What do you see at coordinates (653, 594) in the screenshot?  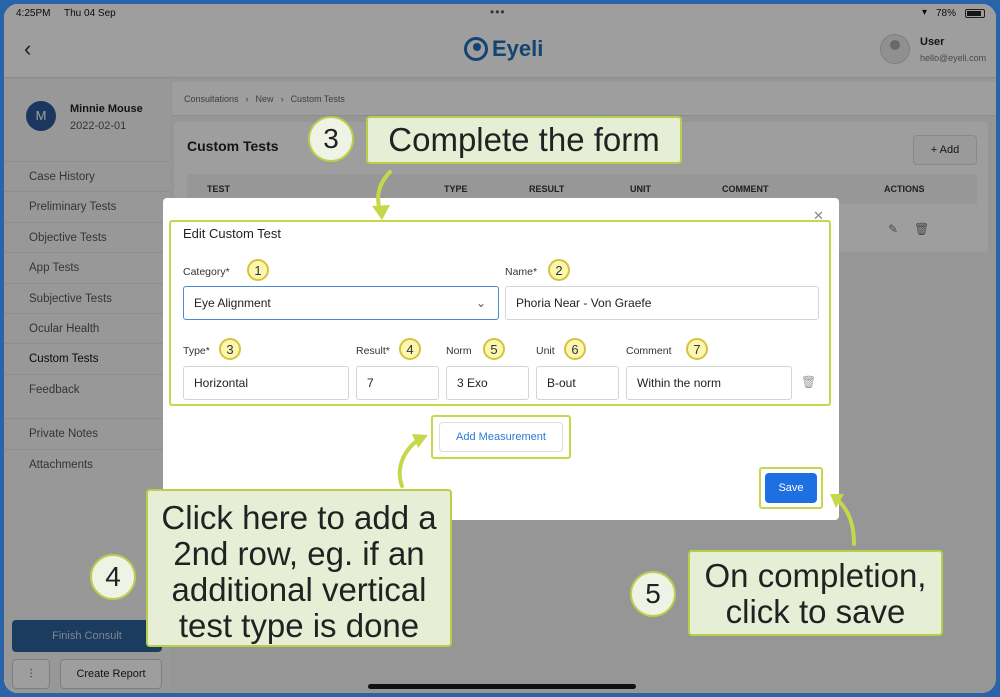 I see `step-5-circle: 5` at bounding box center [653, 594].